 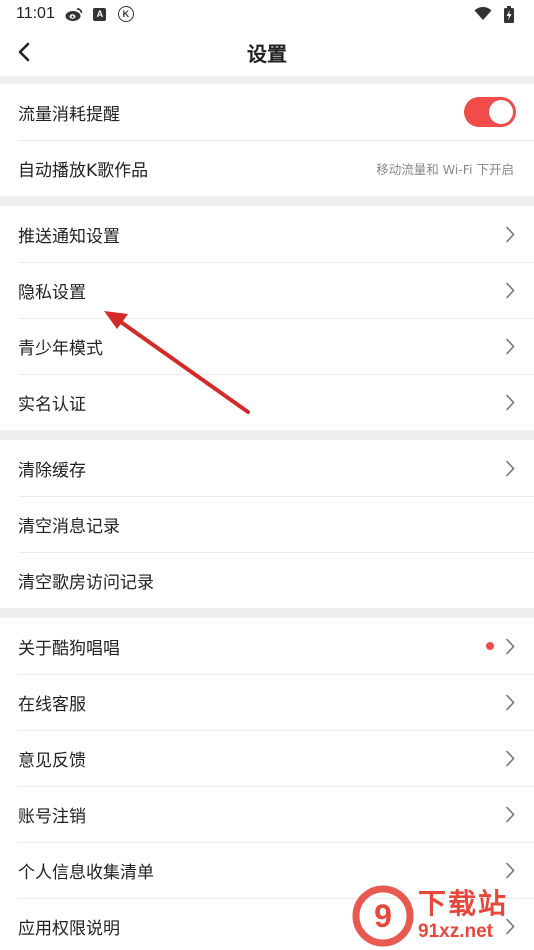 I want to click on row-clear-message-history: 清空消息记录, so click(x=267, y=524).